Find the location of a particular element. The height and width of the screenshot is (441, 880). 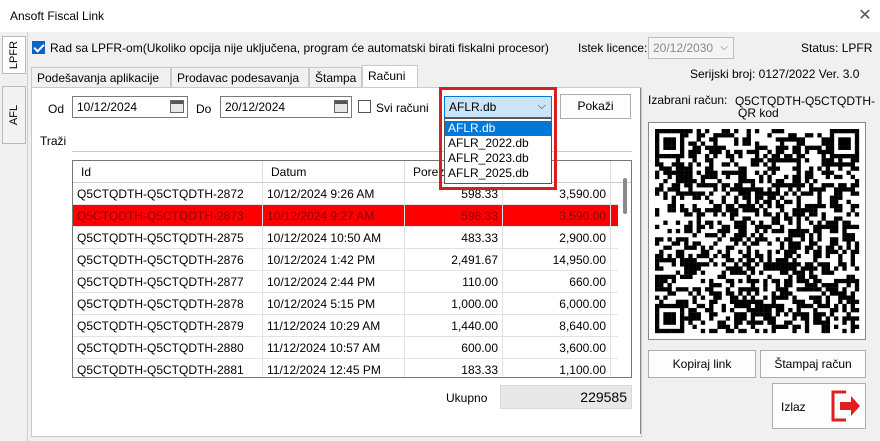

table-cell: 10/12/2024 1:42 PM is located at coordinates (334, 260).